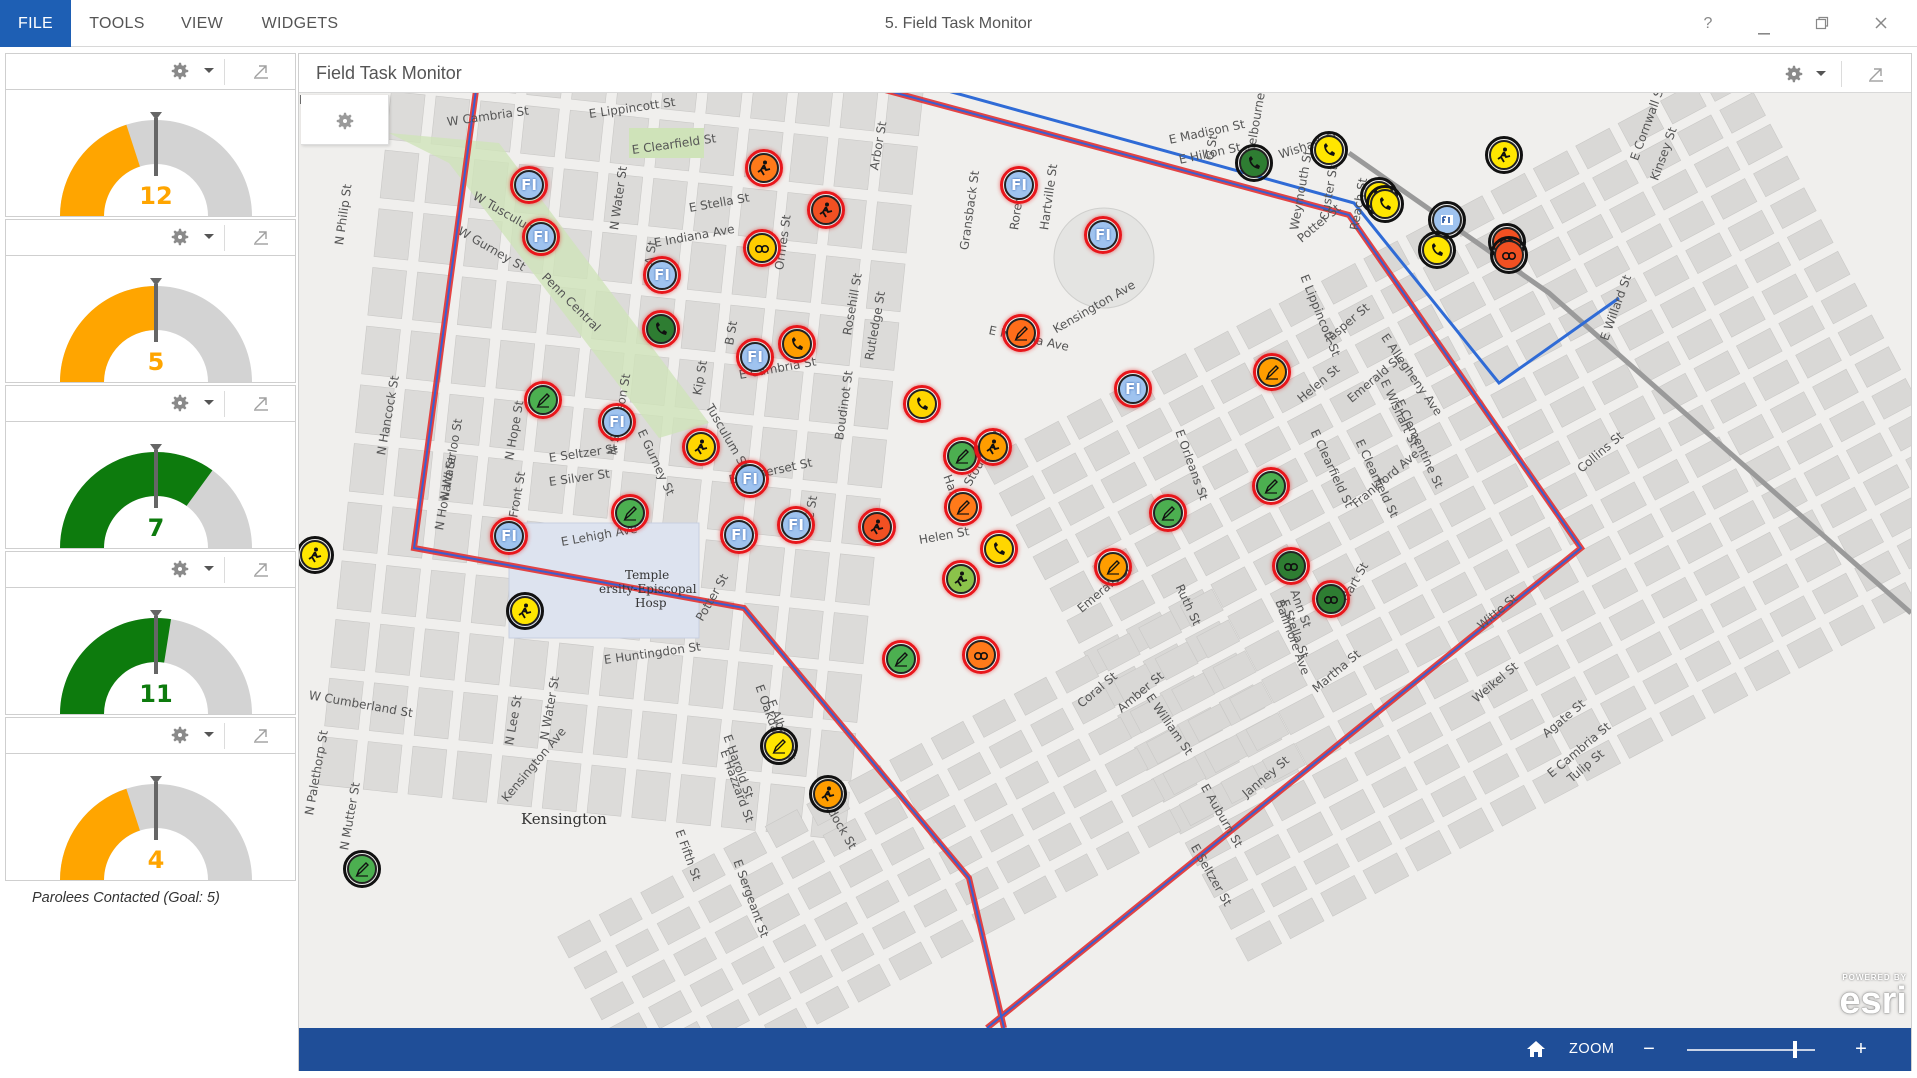 This screenshot has width=1917, height=1078. I want to click on esri-brand-text: esri, so click(1873, 1001).